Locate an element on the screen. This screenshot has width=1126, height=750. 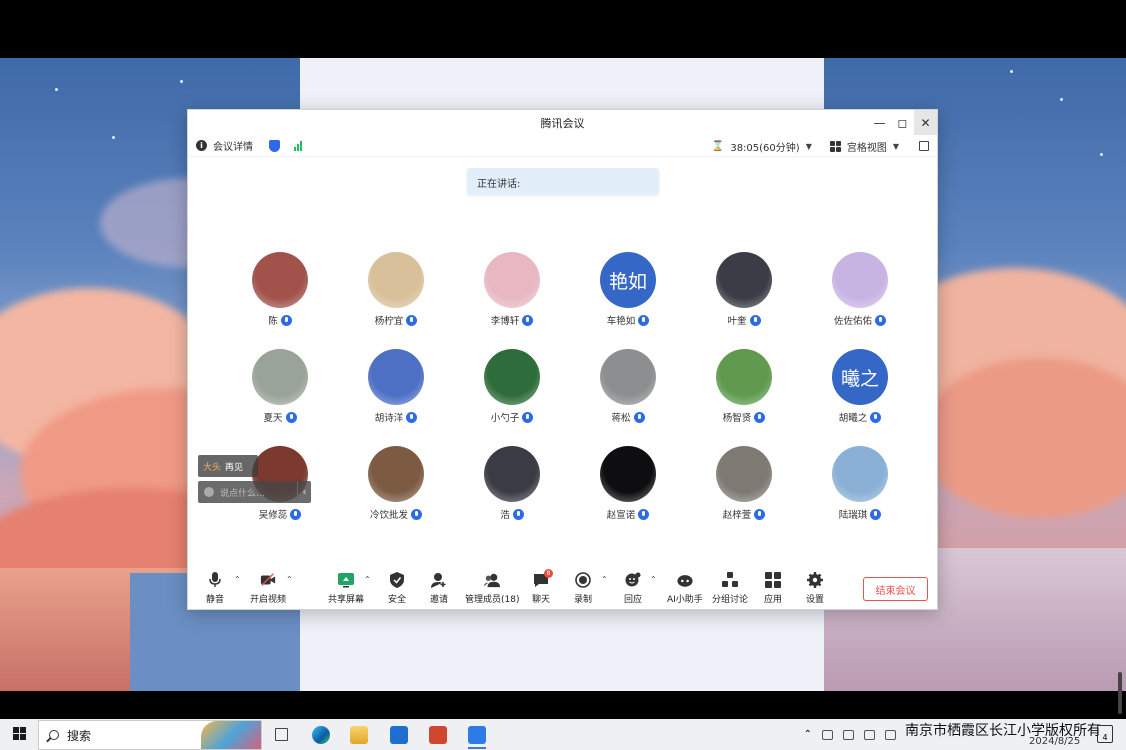
chat-input: 说点什么... ‹ is located at coordinates (254, 492).